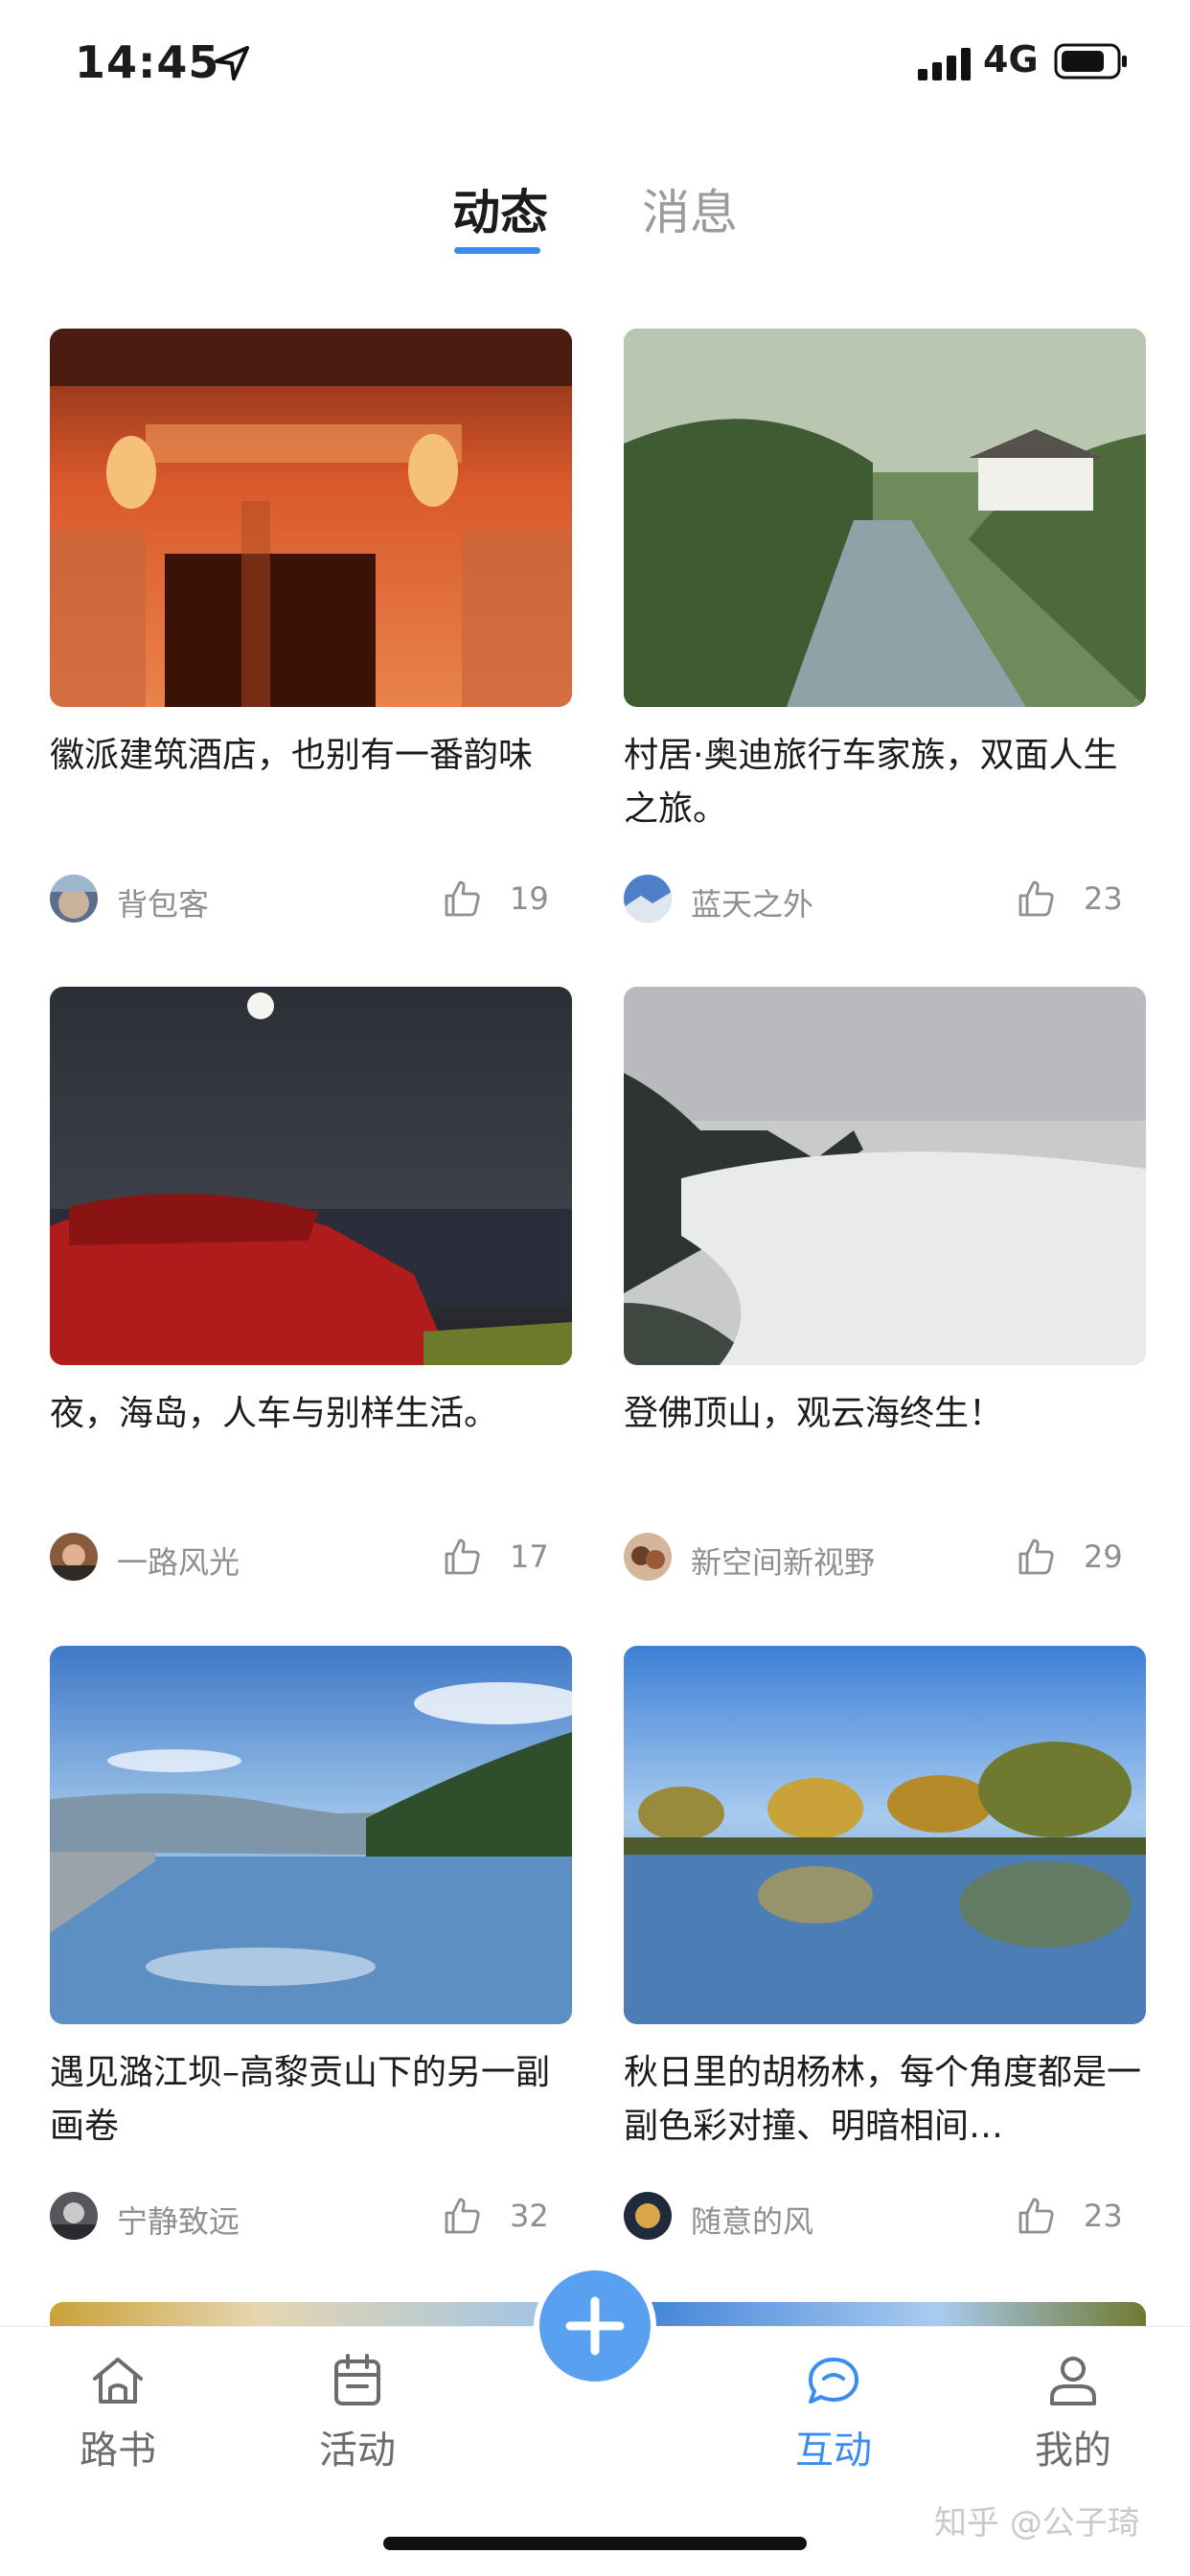  What do you see at coordinates (834, 2450) in the screenshot?
I see `tabbar-label: 互动` at bounding box center [834, 2450].